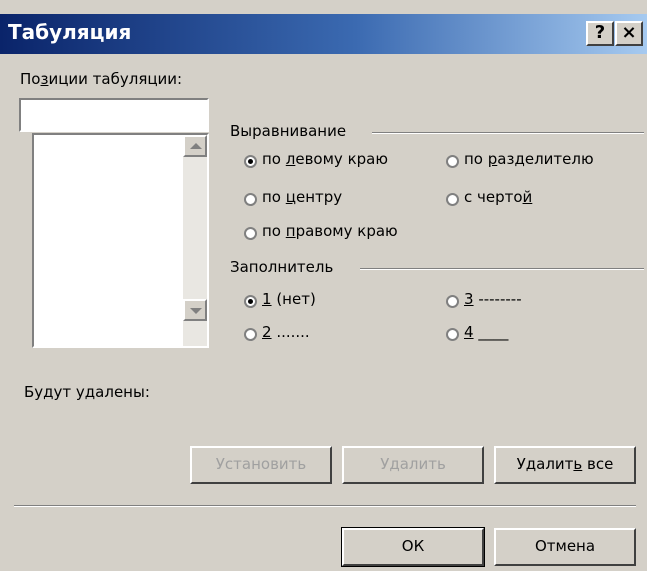  What do you see at coordinates (452, 301) in the screenshot?
I see `leader-dash-radio` at bounding box center [452, 301].